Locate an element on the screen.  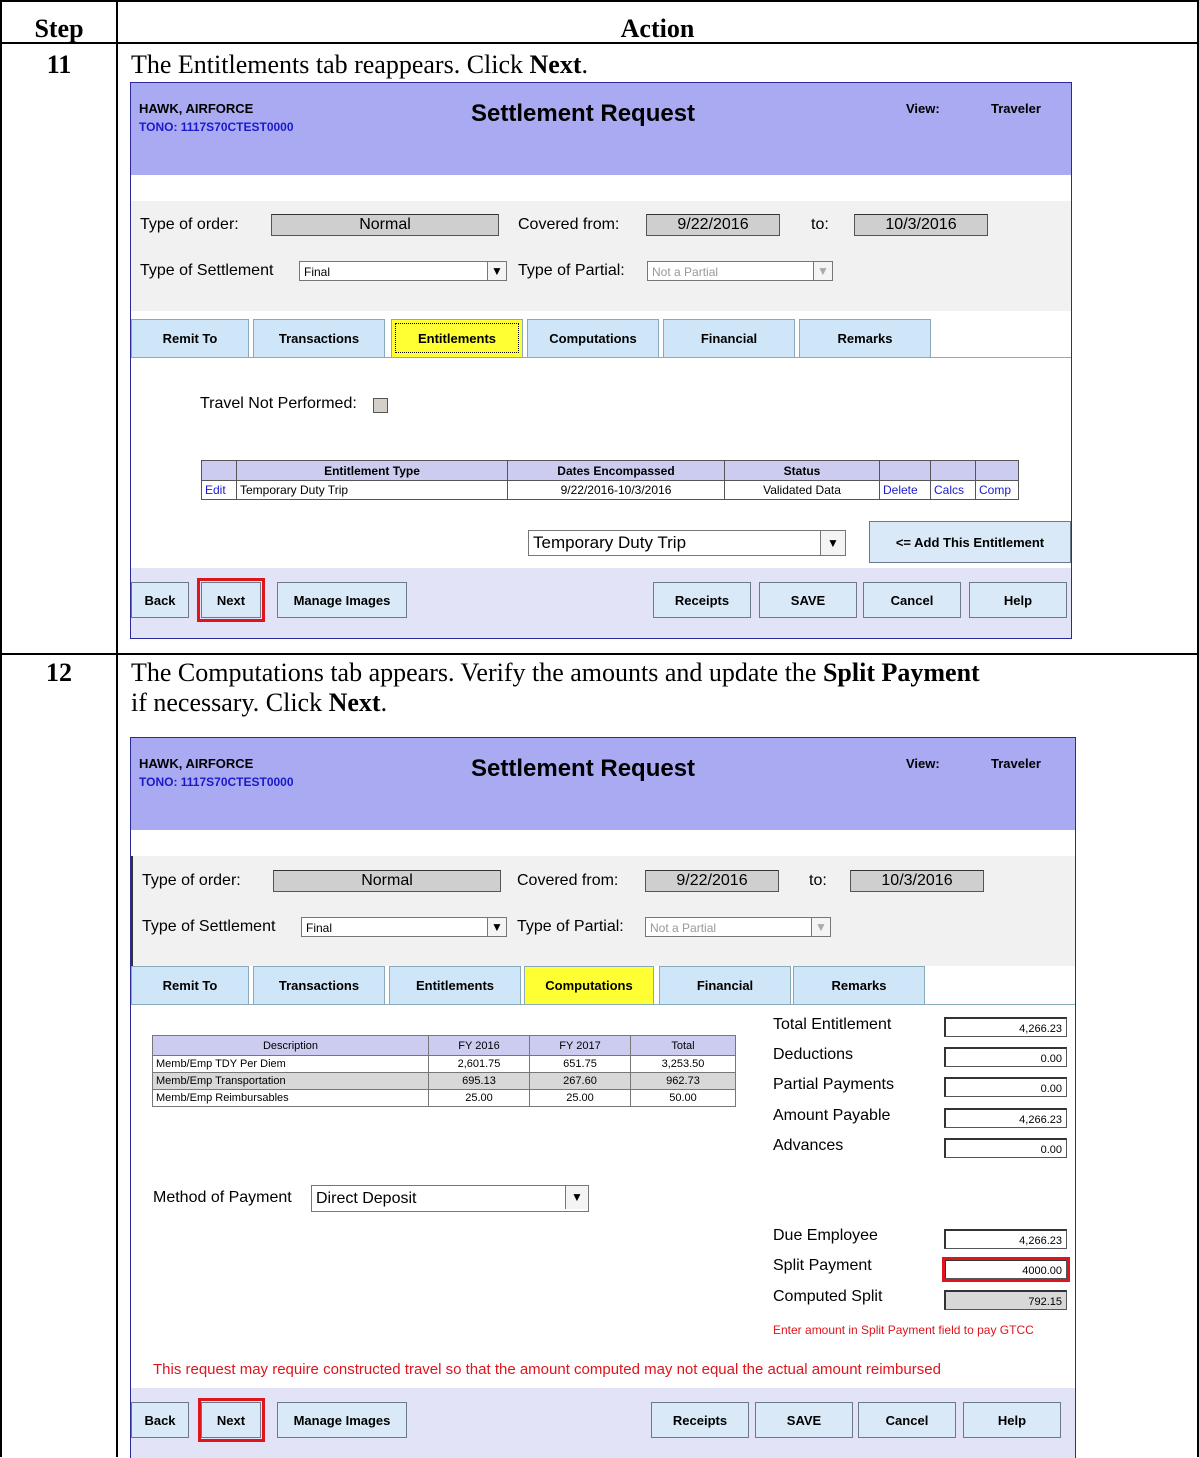
dates-cell: 9/22/2016-10/3/2016 is located at coordinates (616, 490).